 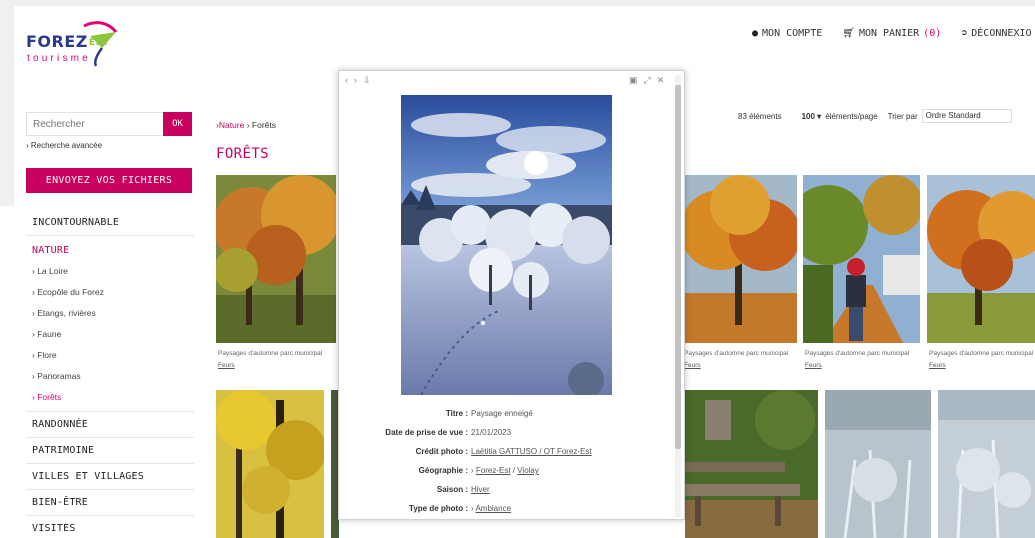 What do you see at coordinates (278, 360) in the screenshot?
I see `caption-autumn-park-1: Paysages d'automne parc municipal Feurs` at bounding box center [278, 360].